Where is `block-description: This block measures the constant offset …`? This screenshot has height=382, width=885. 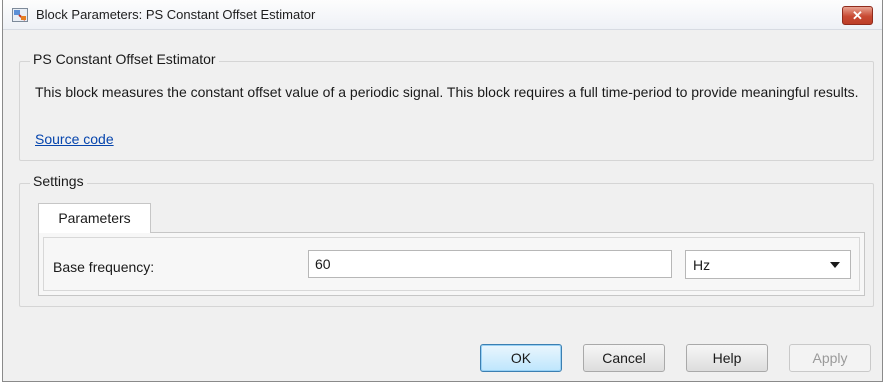 block-description: This block measures the constant offset … is located at coordinates (447, 92).